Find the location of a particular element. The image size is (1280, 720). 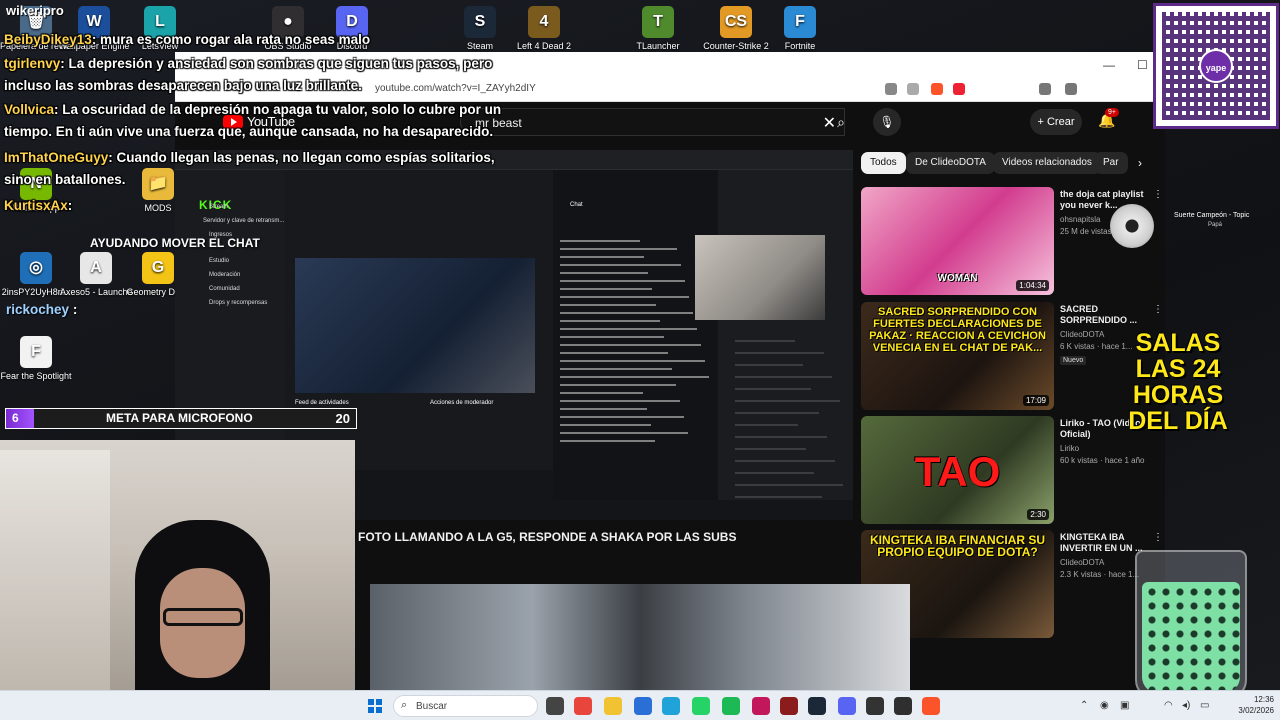

rec-channel: Liriko is located at coordinates (1069, 448).